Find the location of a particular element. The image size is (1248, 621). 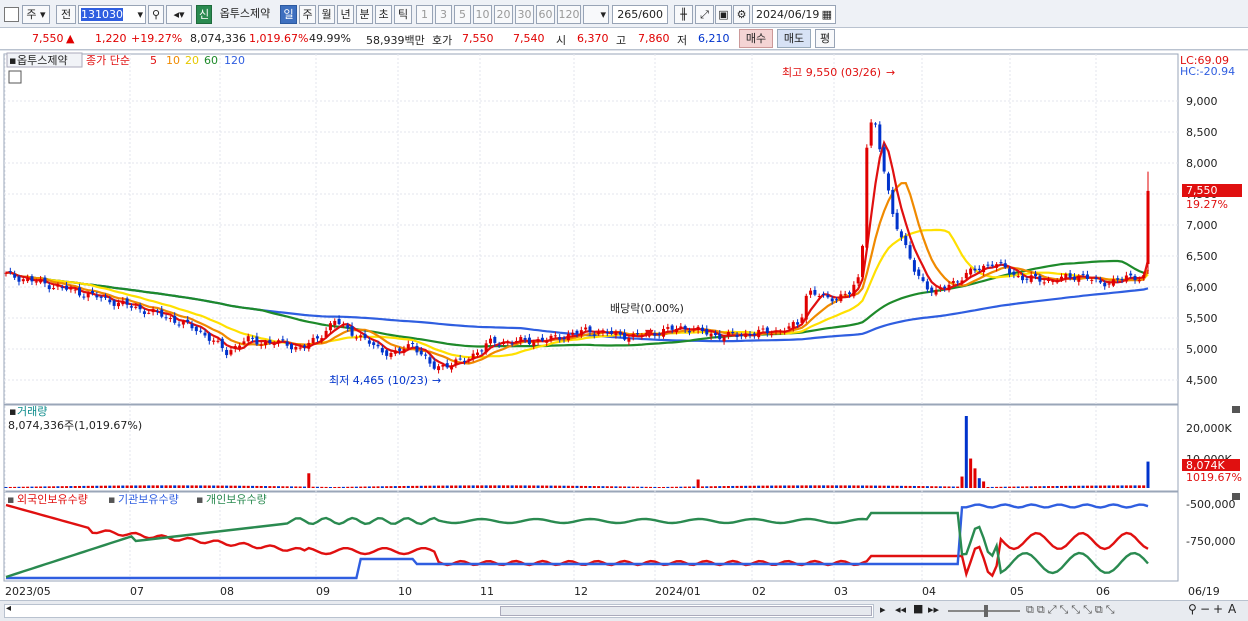

zoom-in-icon: + is located at coordinates (1218, 609).